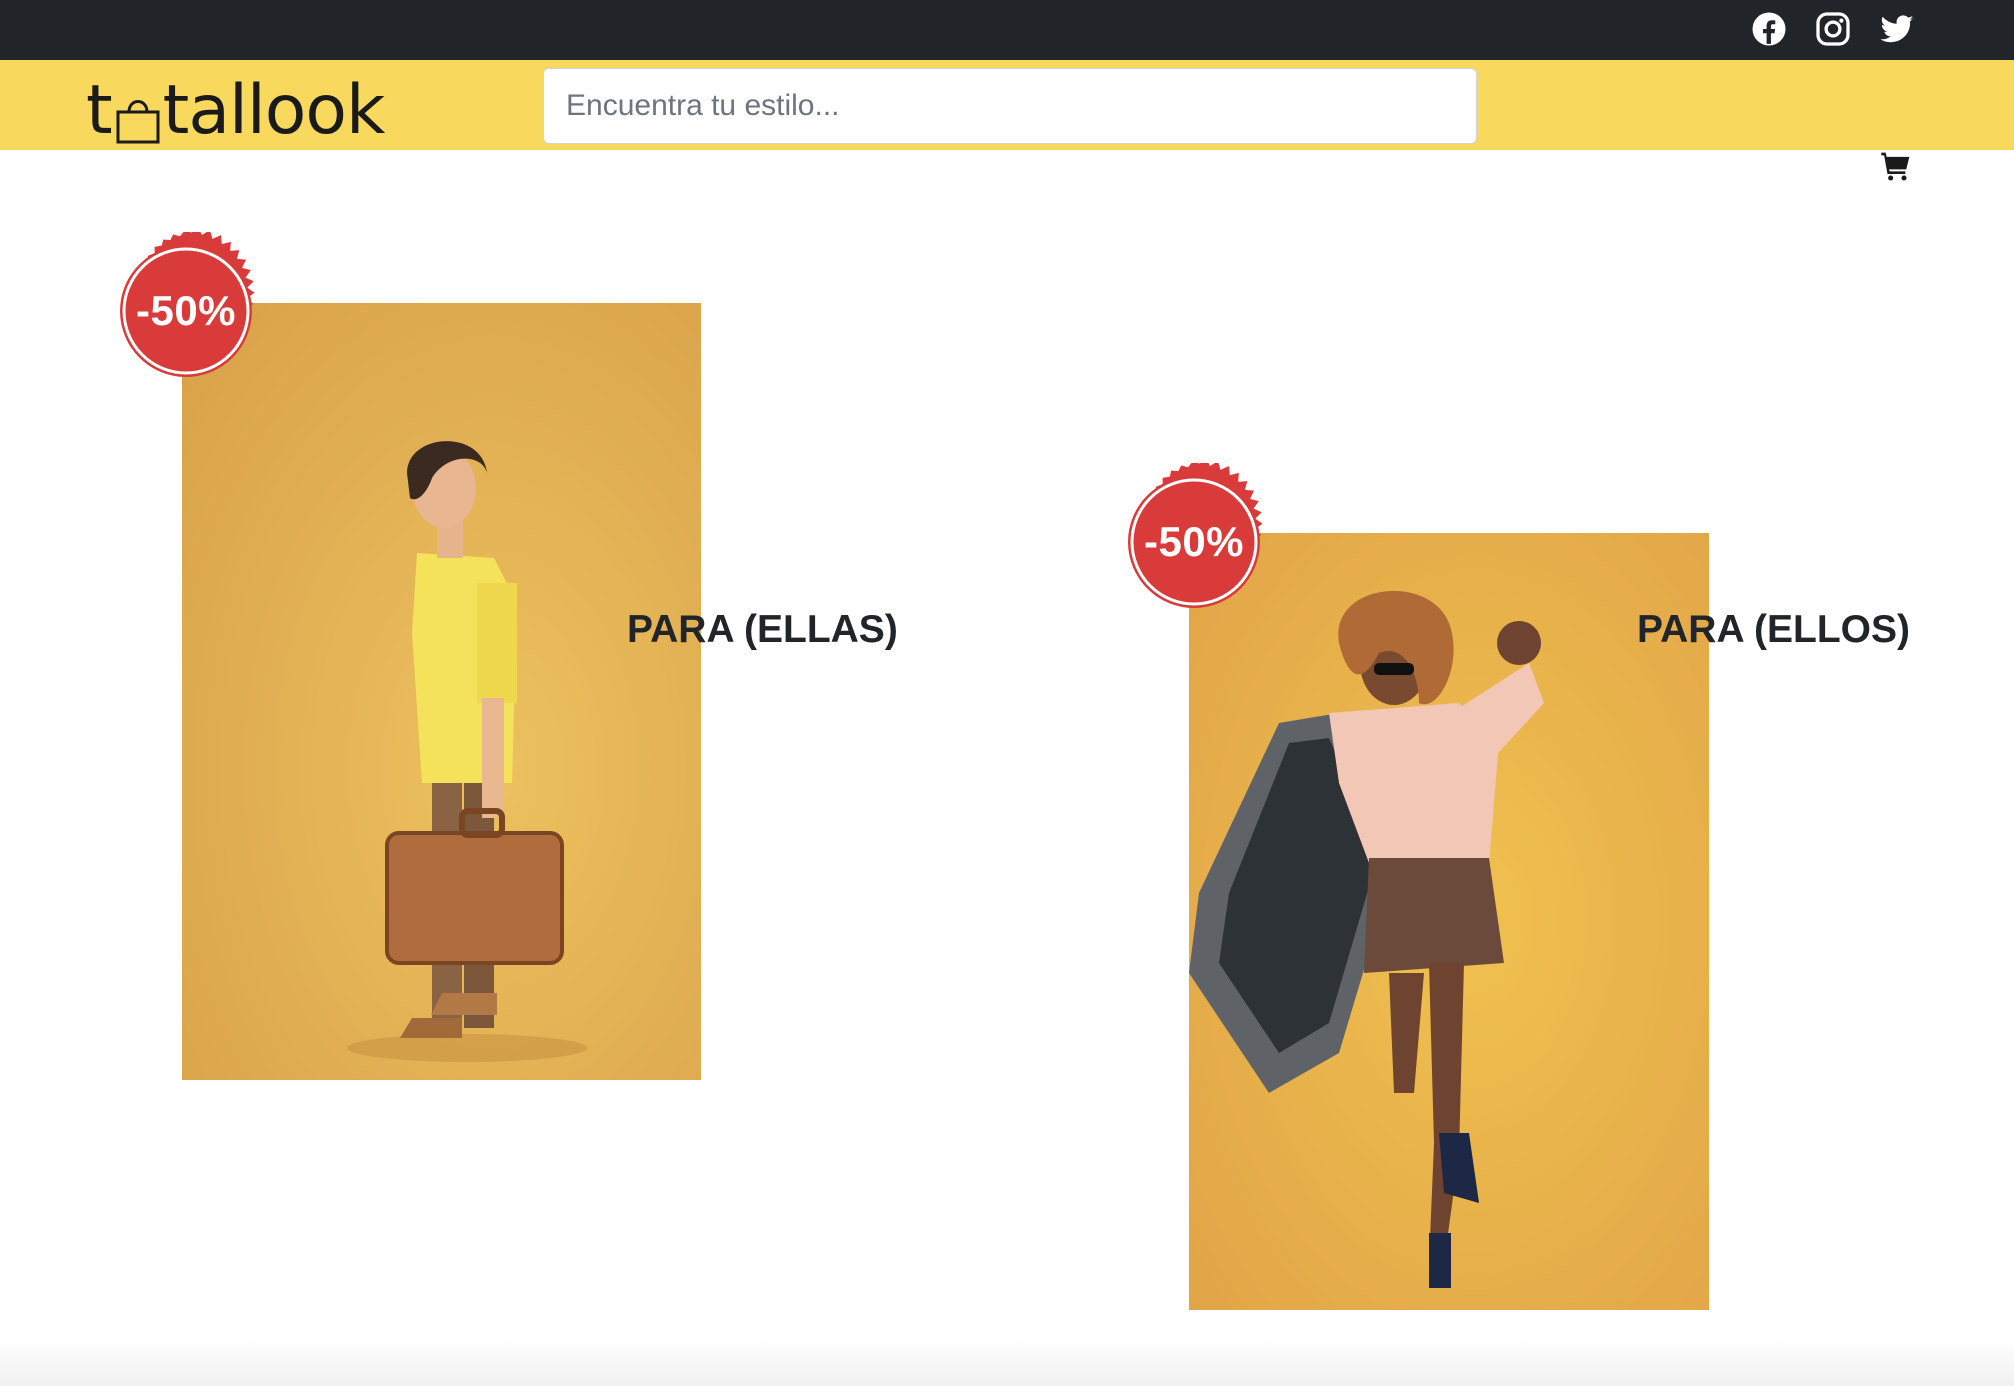 The width and height of the screenshot is (2014, 1386). I want to click on logo-prefix: t, so click(99, 110).